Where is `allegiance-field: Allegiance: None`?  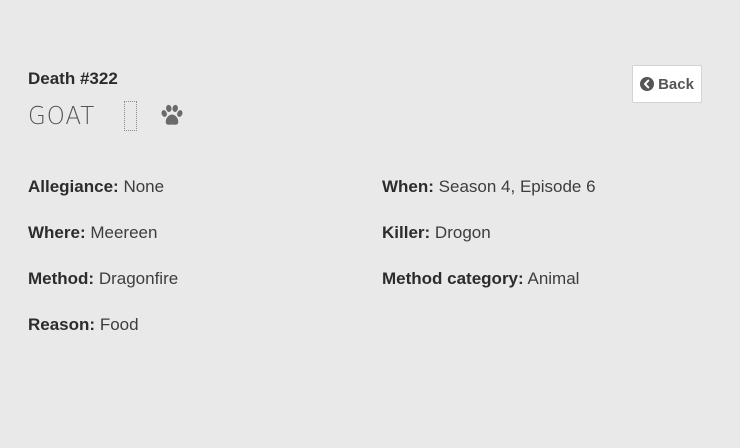
allegiance-field: Allegiance: None is located at coordinates (96, 187).